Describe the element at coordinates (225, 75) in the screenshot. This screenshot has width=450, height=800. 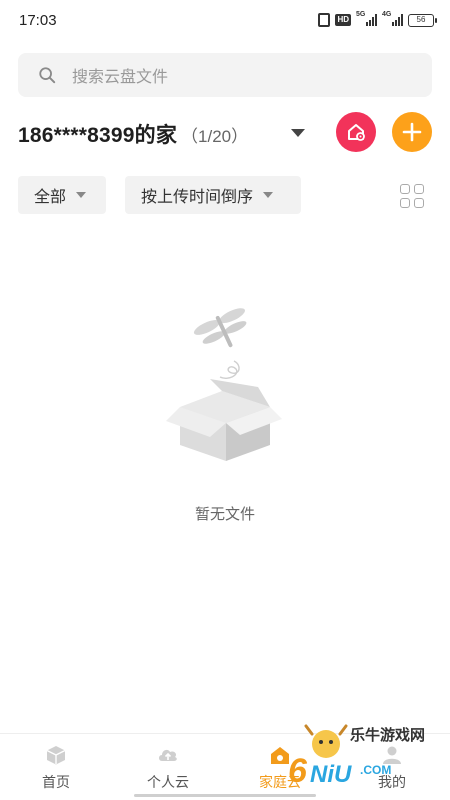
I see `search-input: 搜索云盘文件` at that location.